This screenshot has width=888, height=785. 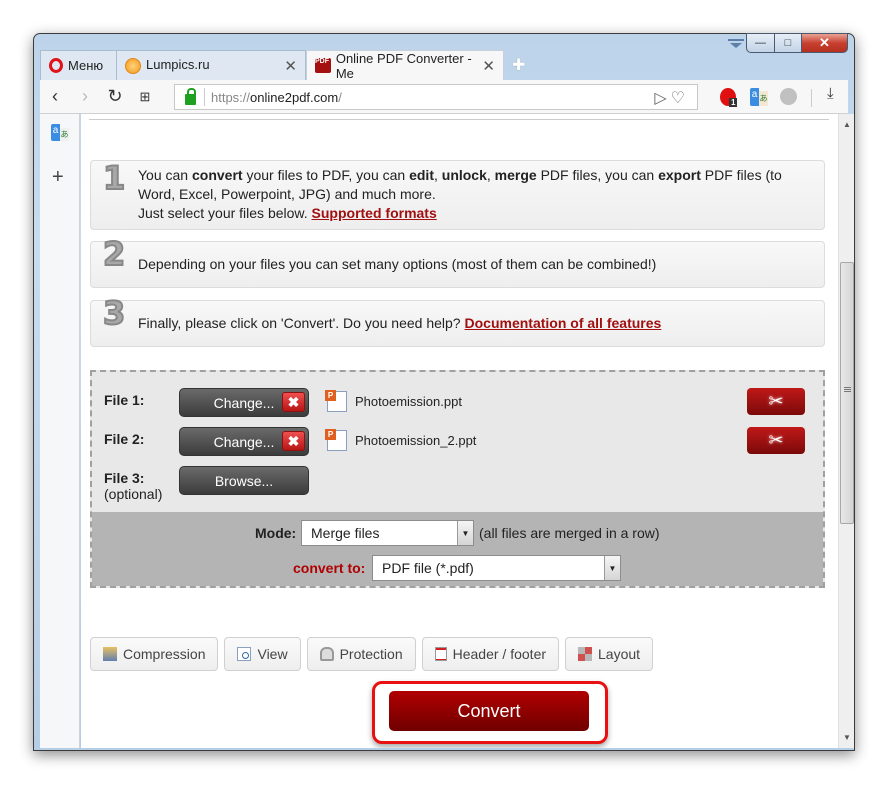 I want to click on tab-layout: Layout, so click(x=609, y=654).